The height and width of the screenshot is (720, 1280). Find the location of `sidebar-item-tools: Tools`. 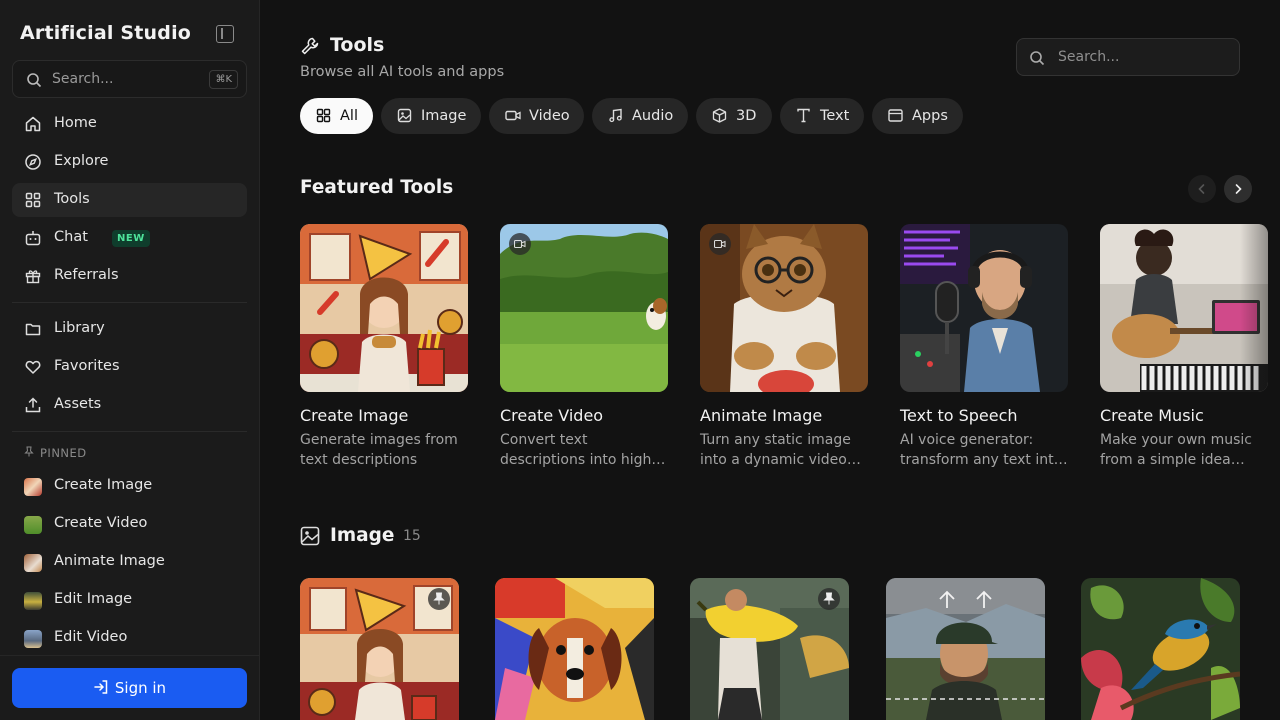

sidebar-item-tools: Tools is located at coordinates (129, 200).